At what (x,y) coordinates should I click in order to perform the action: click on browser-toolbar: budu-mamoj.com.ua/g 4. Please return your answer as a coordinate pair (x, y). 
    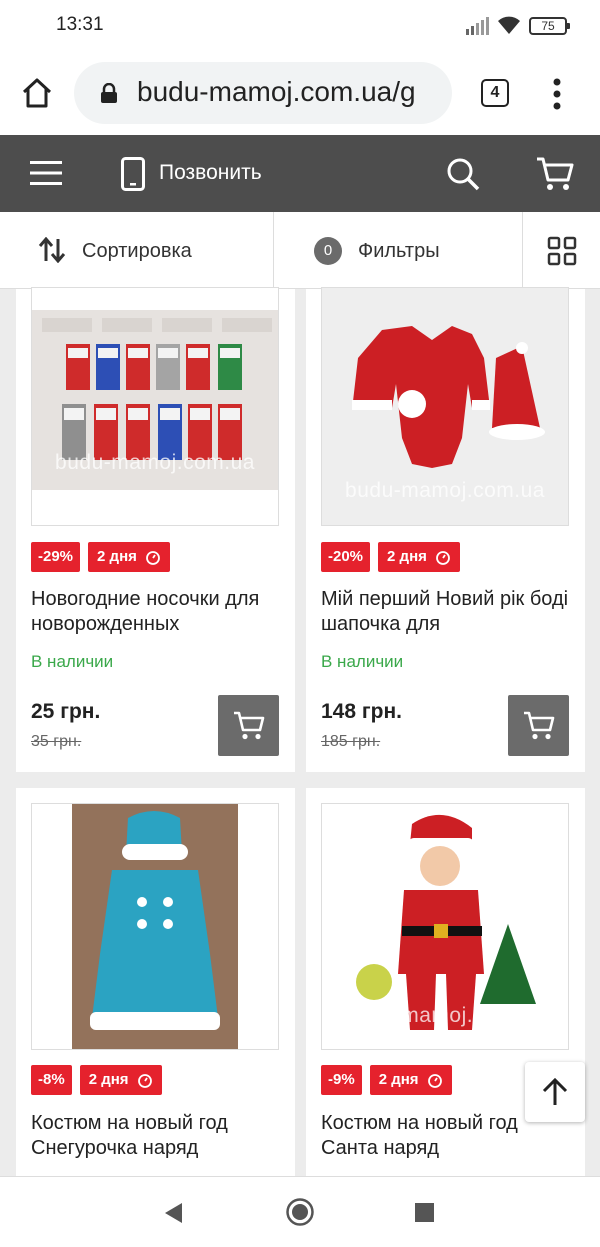
    Looking at the image, I should click on (300, 93).